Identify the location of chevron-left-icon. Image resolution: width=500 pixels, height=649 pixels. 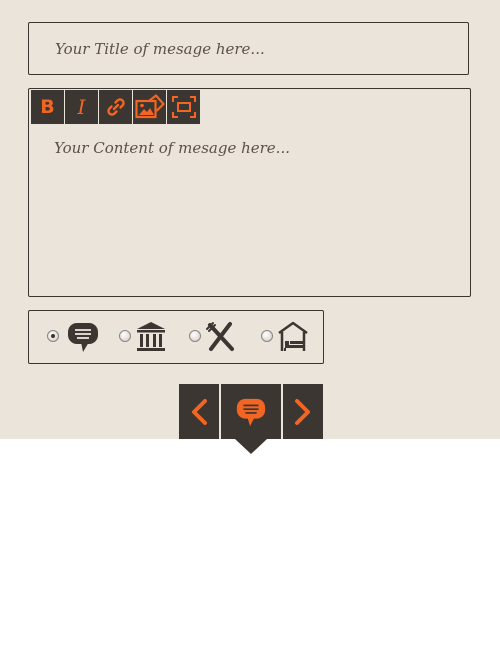
(199, 411).